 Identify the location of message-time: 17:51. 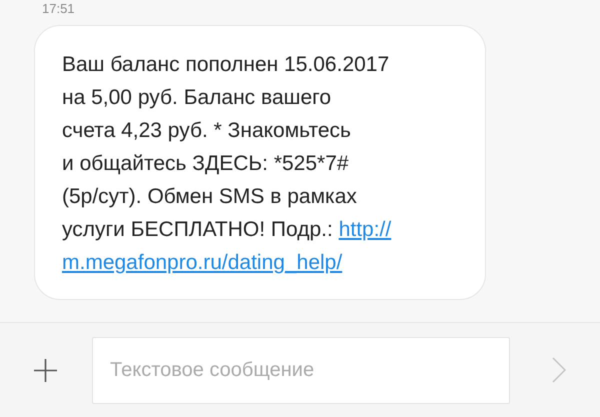
(59, 9).